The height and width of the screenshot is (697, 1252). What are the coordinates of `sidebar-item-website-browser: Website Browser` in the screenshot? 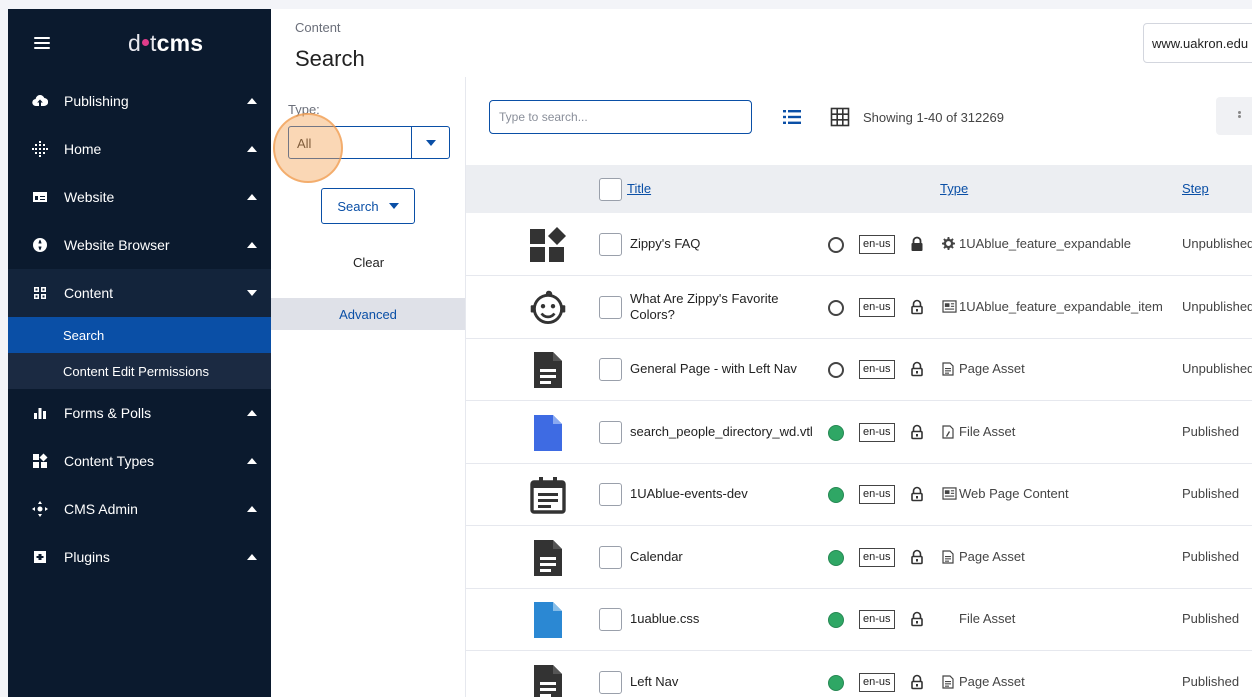 It's located at (139, 245).